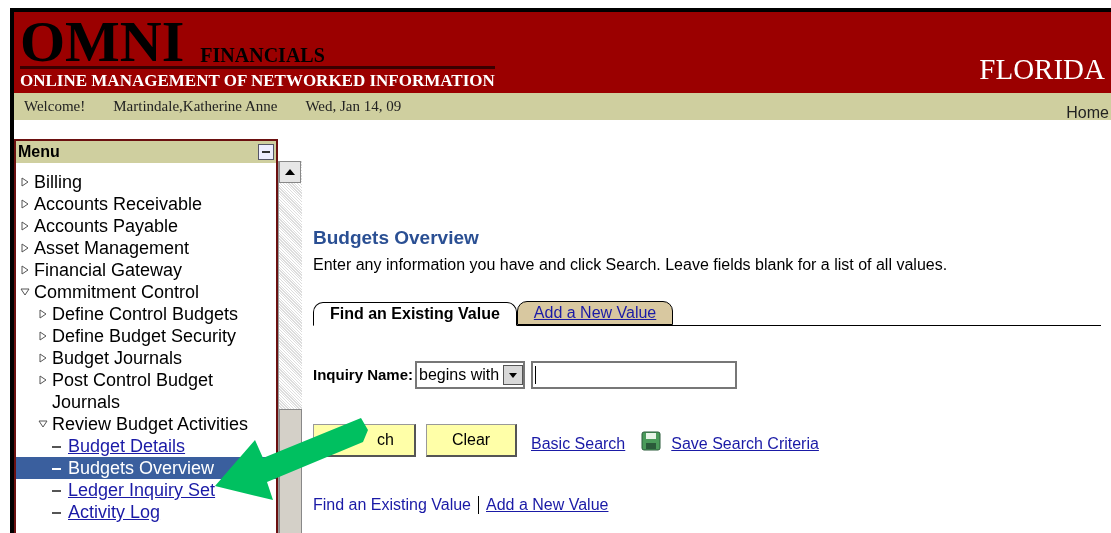 The width and height of the screenshot is (1111, 533). I want to click on menu-item: Post Control Budget Journals, so click(164, 391).